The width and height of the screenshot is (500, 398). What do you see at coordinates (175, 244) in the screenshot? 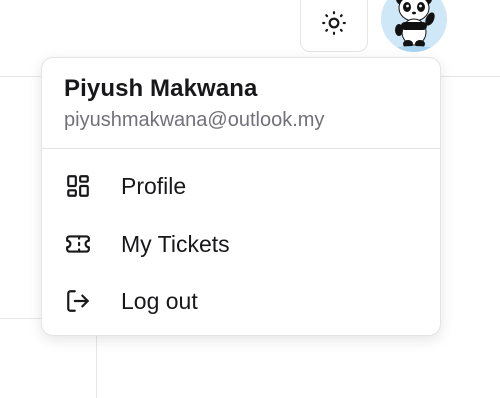
I see `menu-item-my-tickets-label: My Tickets` at bounding box center [175, 244].